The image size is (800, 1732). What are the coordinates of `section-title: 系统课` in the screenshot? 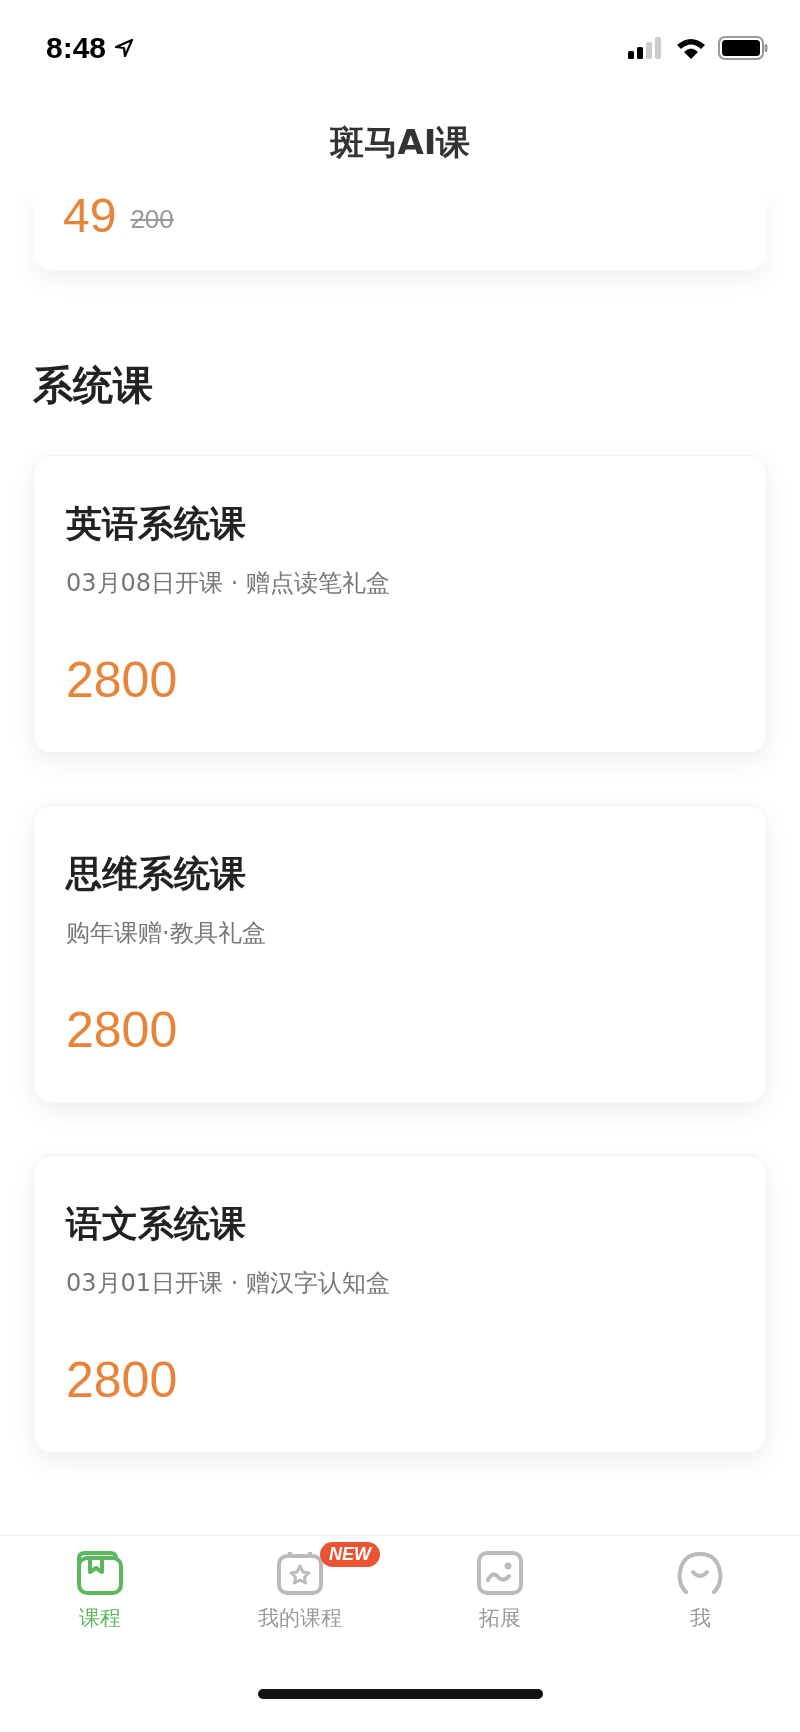 It's located at (93, 385).